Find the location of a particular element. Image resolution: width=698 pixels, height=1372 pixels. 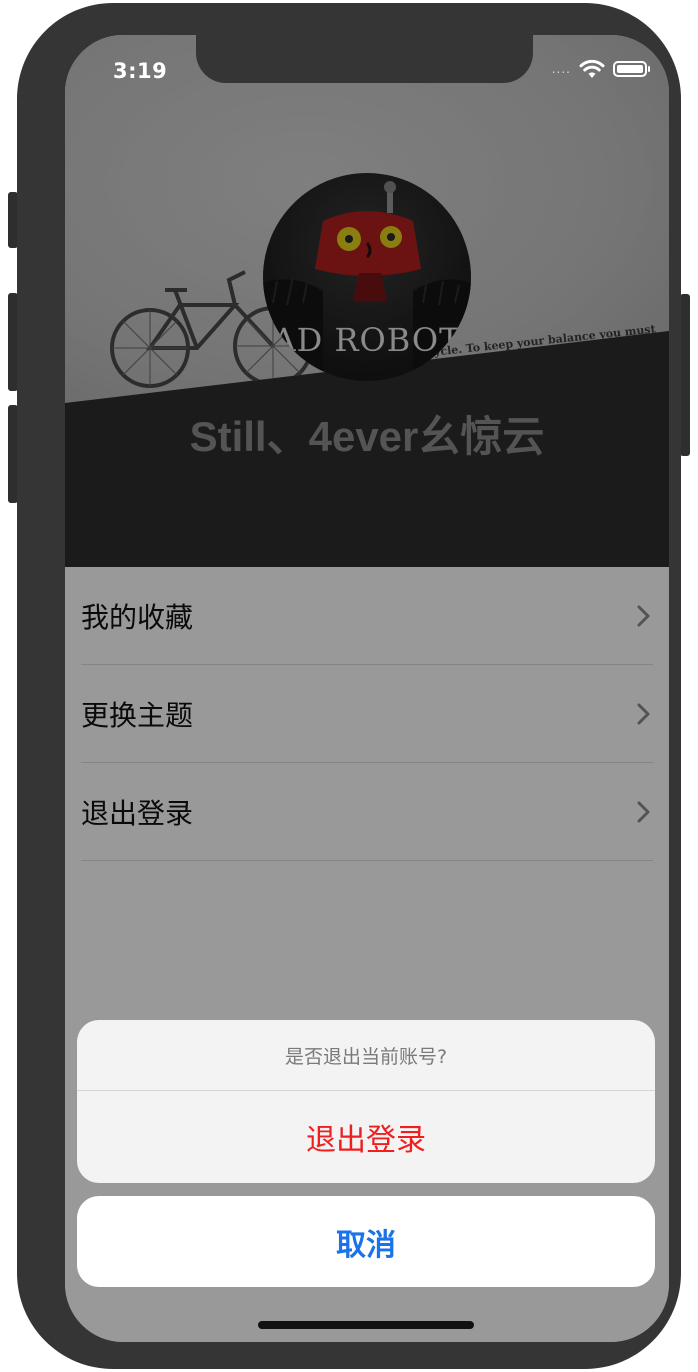

wifi-icon is located at coordinates (592, 68).